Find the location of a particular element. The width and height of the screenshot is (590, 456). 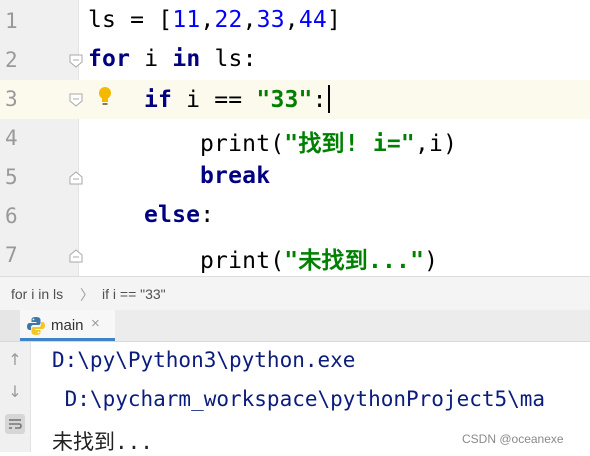

console-toolbar: ↑ ↓ is located at coordinates (15, 397).